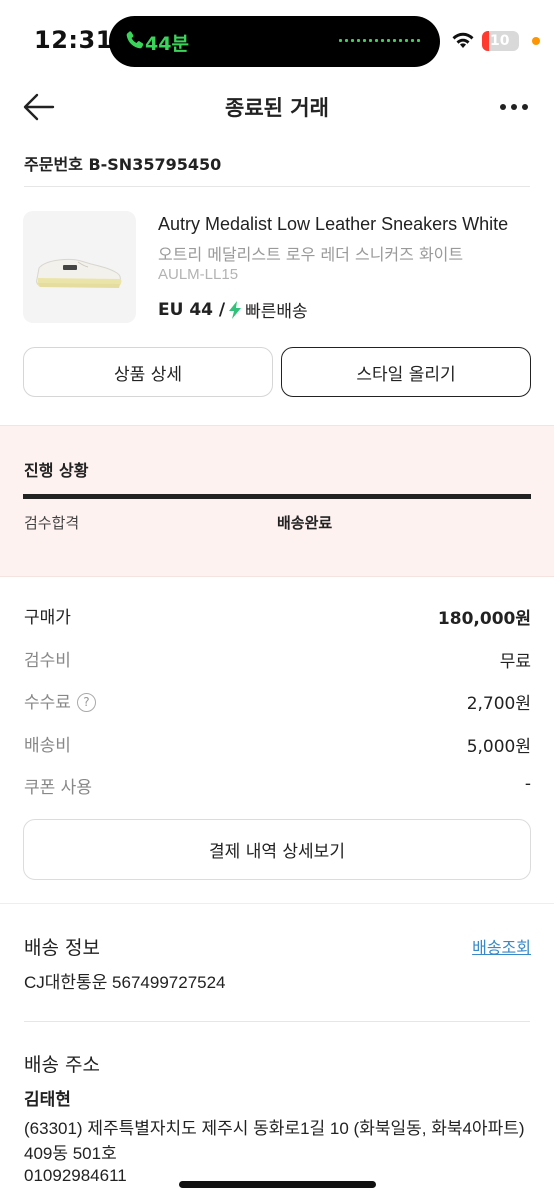  I want to click on recipient-name: 김태현, so click(47, 1100).